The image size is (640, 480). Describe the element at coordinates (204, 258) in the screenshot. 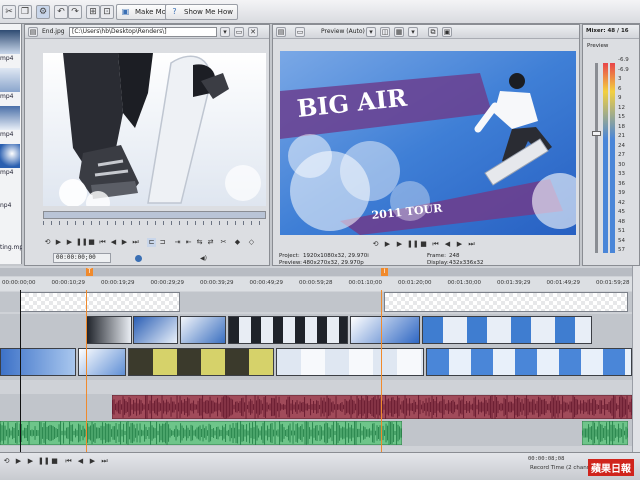

I see `speaker-icon: ◀)` at that location.